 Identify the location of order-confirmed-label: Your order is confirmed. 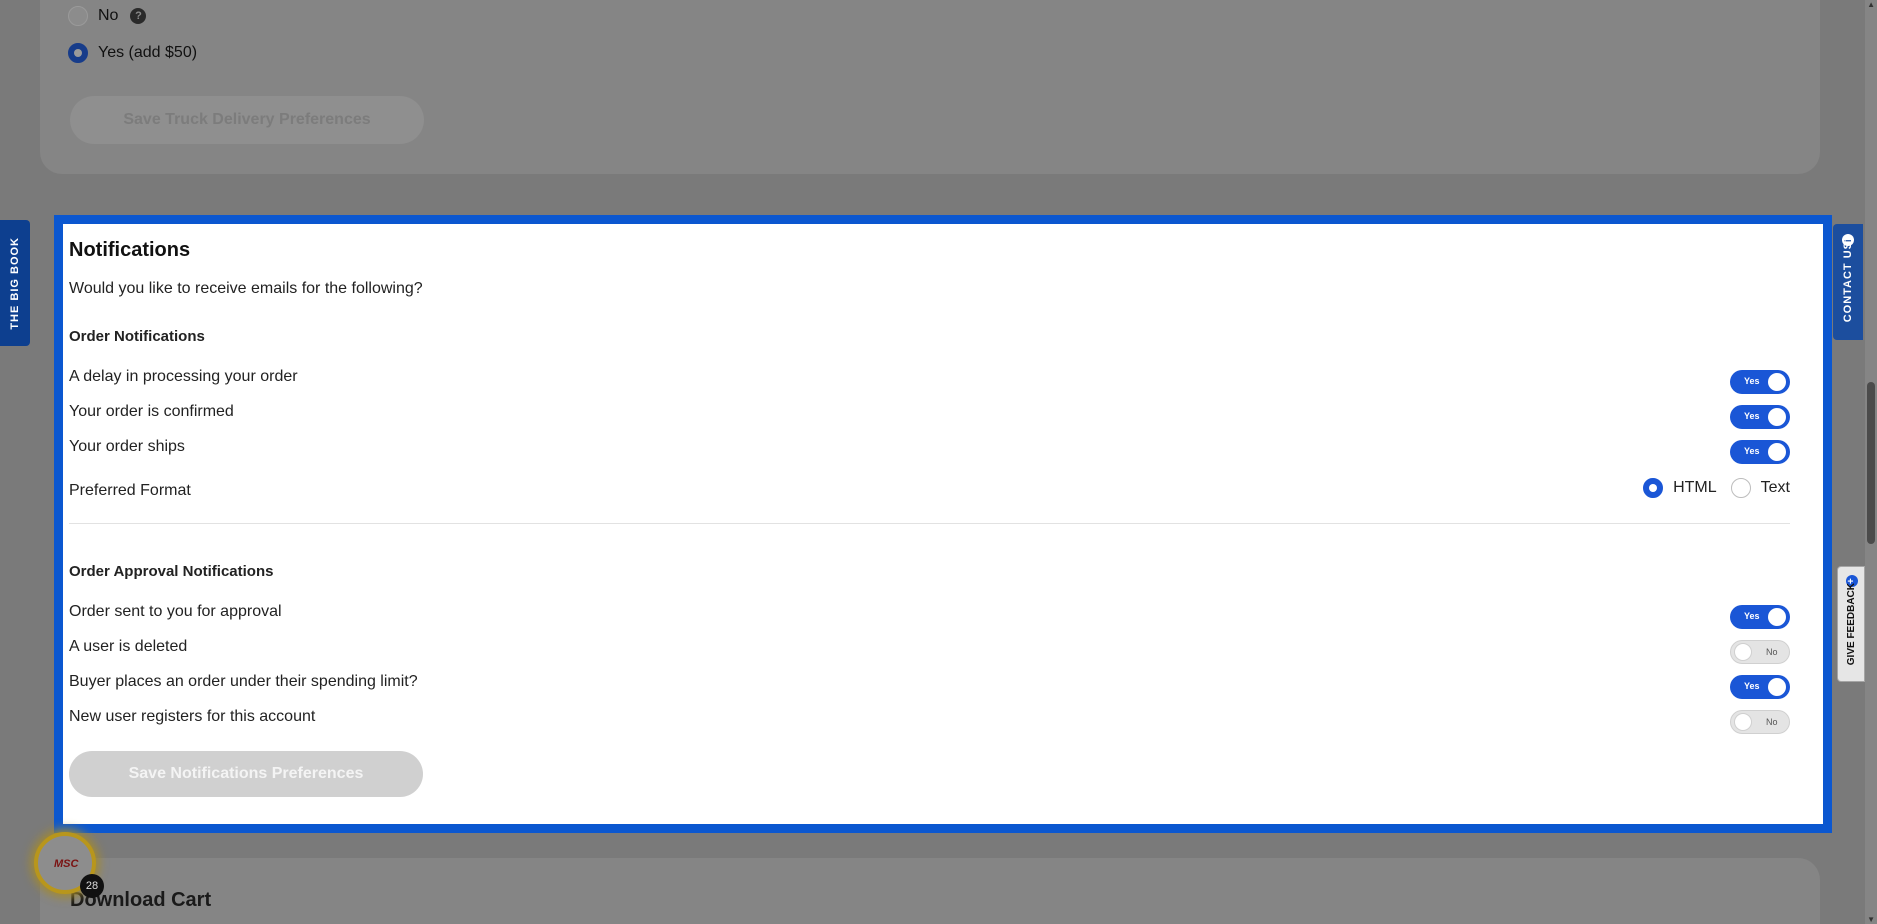
(151, 411).